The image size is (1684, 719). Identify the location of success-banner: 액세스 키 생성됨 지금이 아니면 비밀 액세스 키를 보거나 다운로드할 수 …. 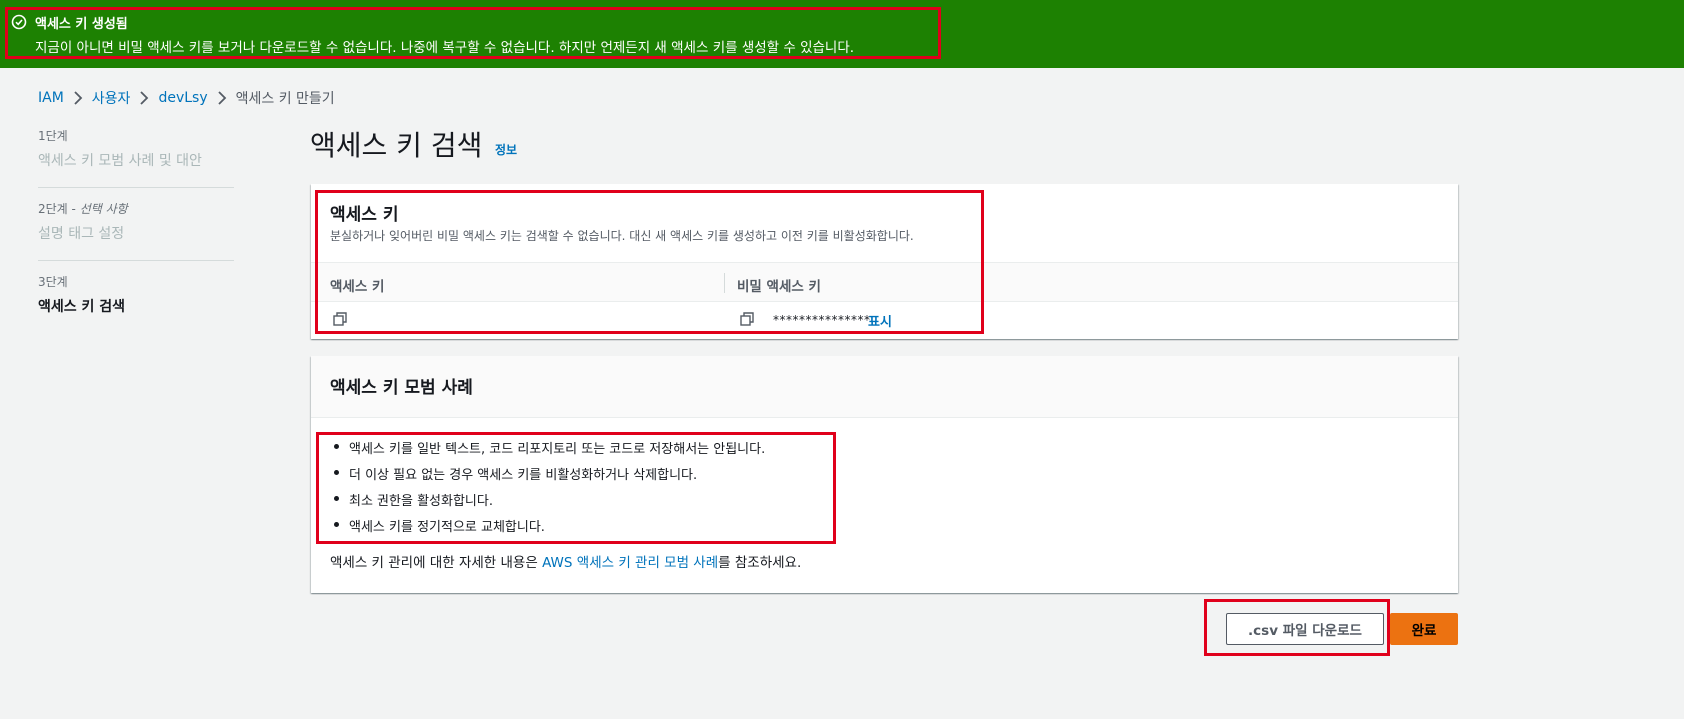
(842, 34).